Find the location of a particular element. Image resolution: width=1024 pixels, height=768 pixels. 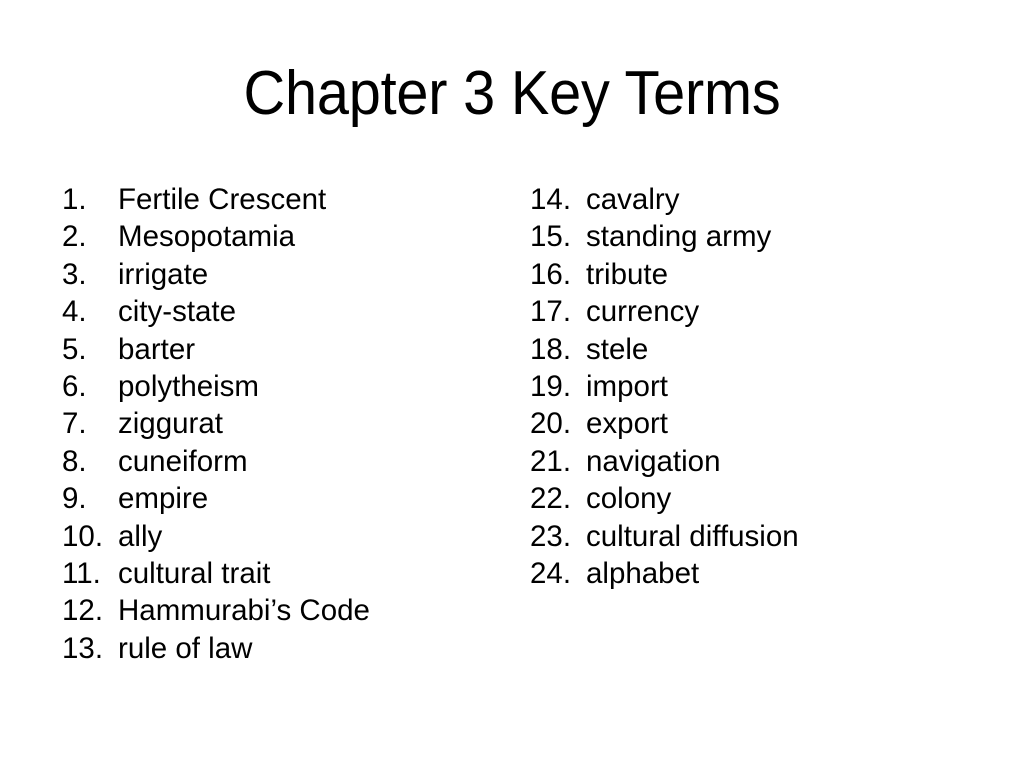

list-item-number: 16. is located at coordinates (551, 274).